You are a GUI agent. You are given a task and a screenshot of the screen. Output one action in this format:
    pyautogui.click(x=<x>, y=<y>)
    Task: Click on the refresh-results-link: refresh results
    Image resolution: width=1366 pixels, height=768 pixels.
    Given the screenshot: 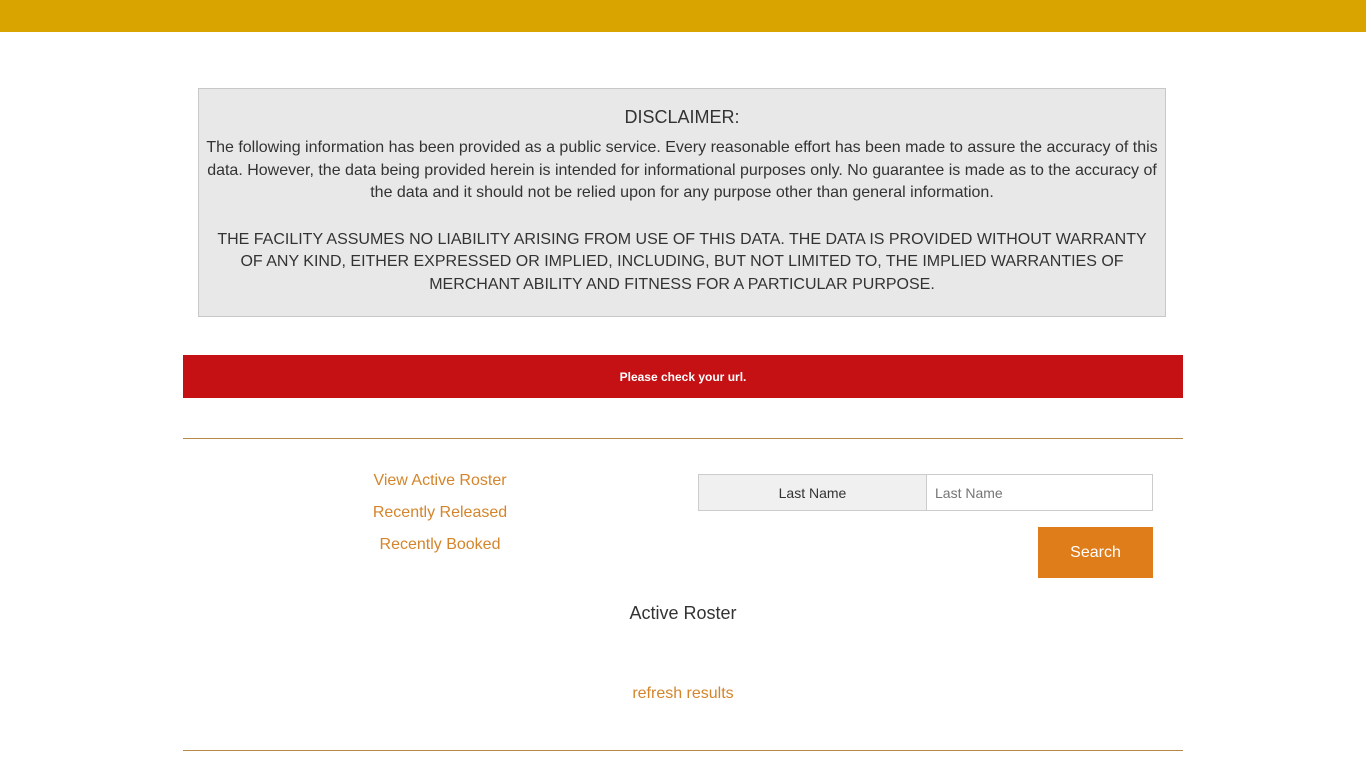 What is the action you would take?
    pyautogui.click(x=682, y=693)
    